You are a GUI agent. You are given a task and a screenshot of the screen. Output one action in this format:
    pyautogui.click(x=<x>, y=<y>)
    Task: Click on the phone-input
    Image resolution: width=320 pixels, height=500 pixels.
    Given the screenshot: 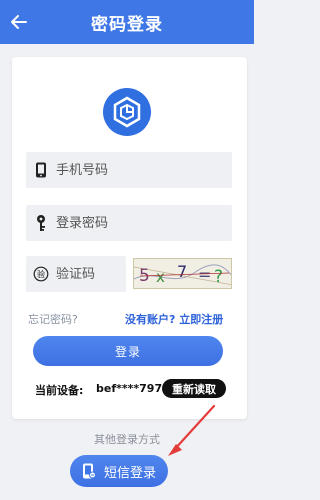 What is the action you would take?
    pyautogui.click(x=131, y=170)
    